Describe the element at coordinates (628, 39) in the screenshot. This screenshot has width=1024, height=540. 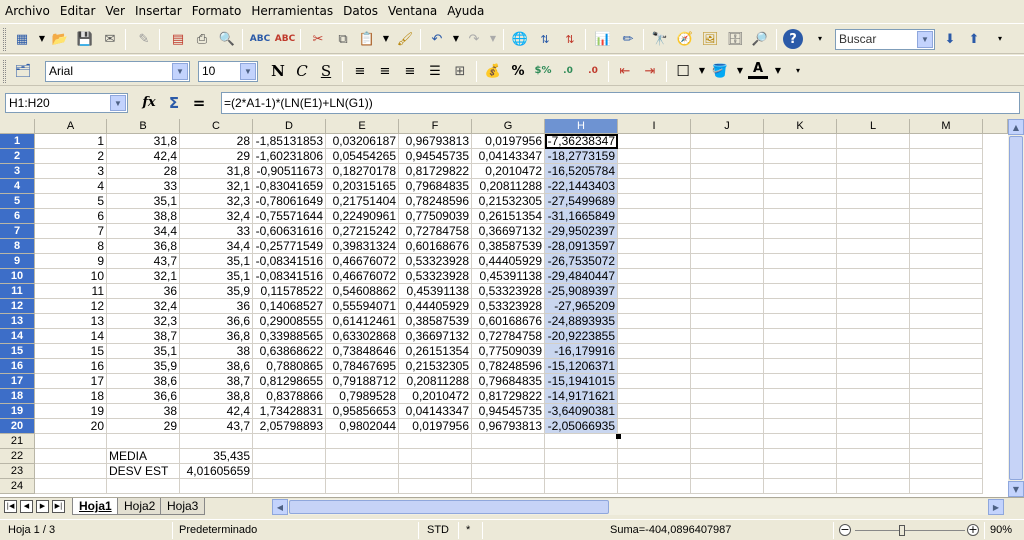
I see `draw-functions-icon: ✏` at that location.